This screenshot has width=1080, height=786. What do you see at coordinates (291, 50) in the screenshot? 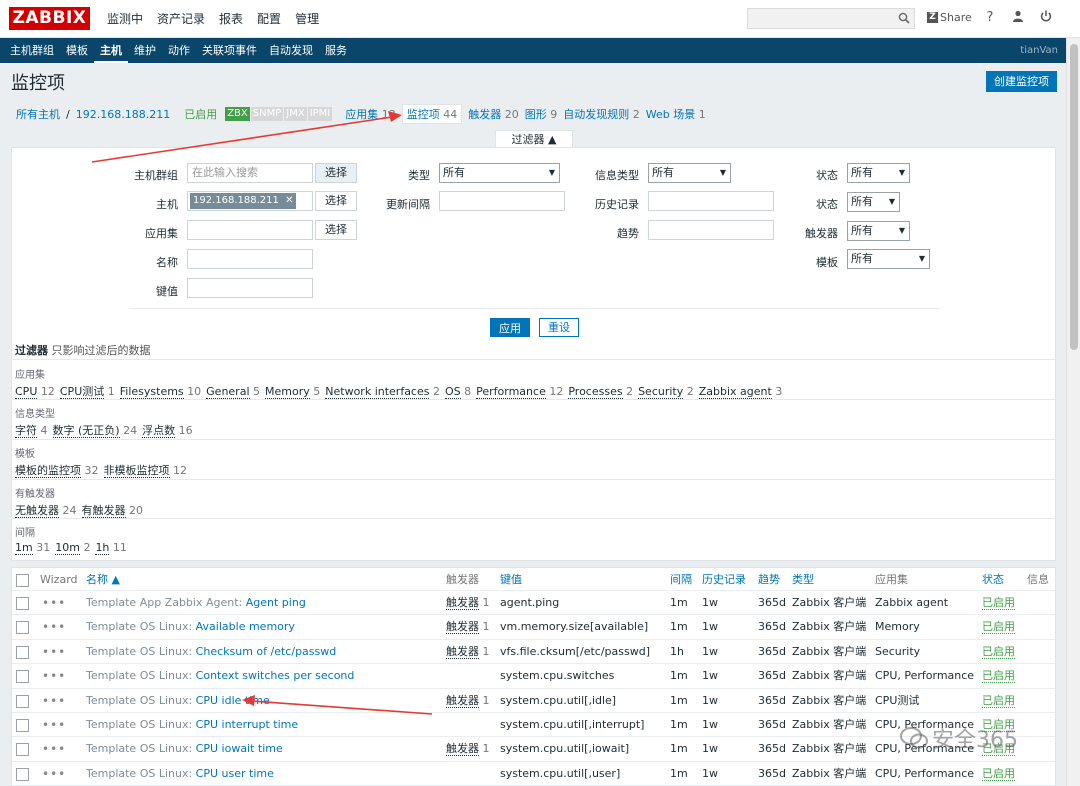
I see `submenu-discovery: 自动发现` at bounding box center [291, 50].